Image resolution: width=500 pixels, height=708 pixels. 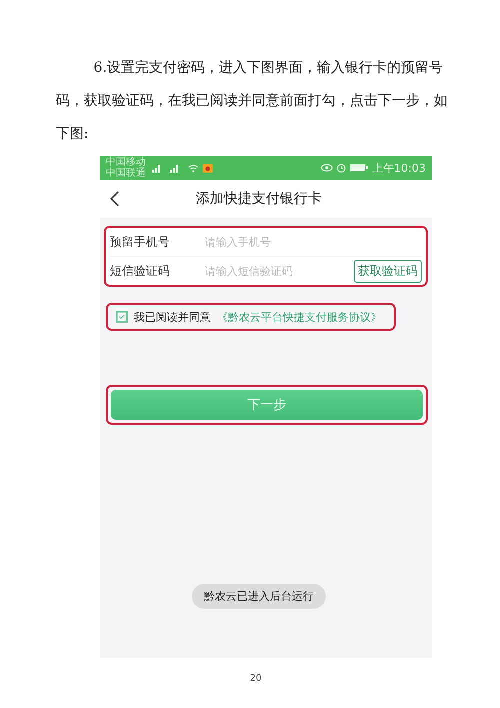 What do you see at coordinates (341, 168) in the screenshot?
I see `alarm-icon` at bounding box center [341, 168].